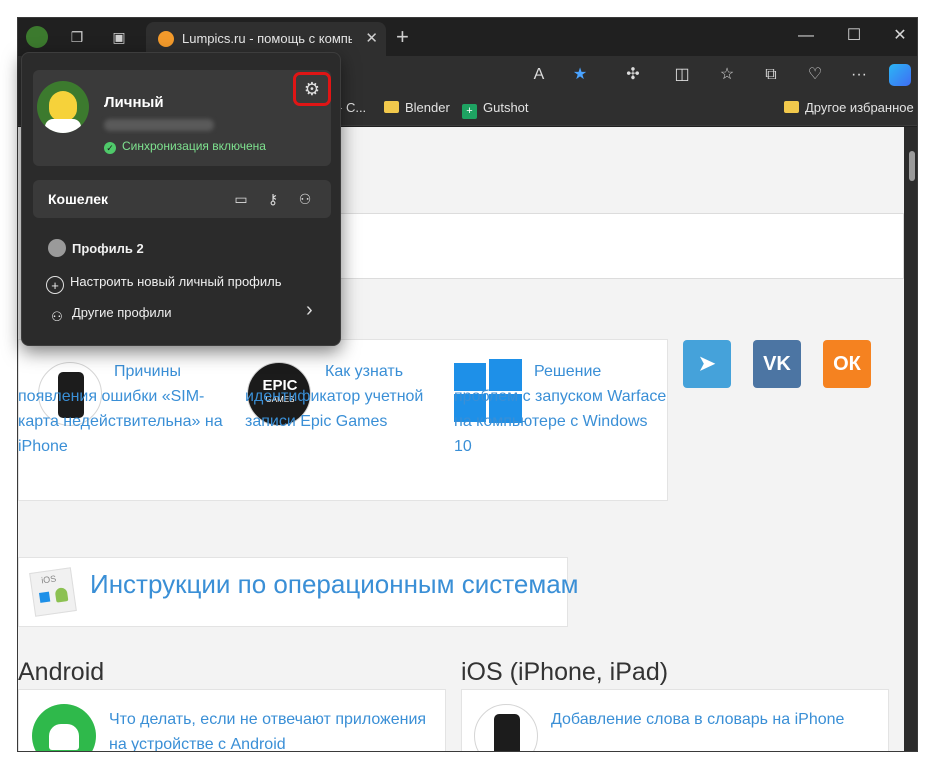 Image resolution: width=933 pixels, height=768 pixels. I want to click on profile-avatar-button, so click(37, 37).